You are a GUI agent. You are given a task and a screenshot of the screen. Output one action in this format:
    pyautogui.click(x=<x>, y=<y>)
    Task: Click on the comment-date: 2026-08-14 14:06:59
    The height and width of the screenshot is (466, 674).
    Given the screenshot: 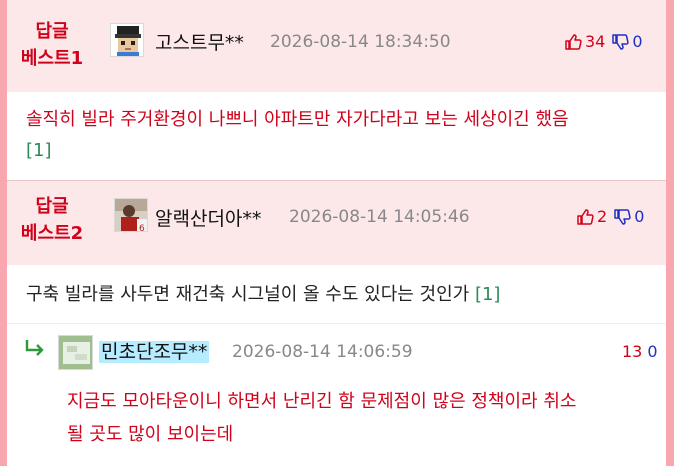 What is the action you would take?
    pyautogui.click(x=322, y=352)
    